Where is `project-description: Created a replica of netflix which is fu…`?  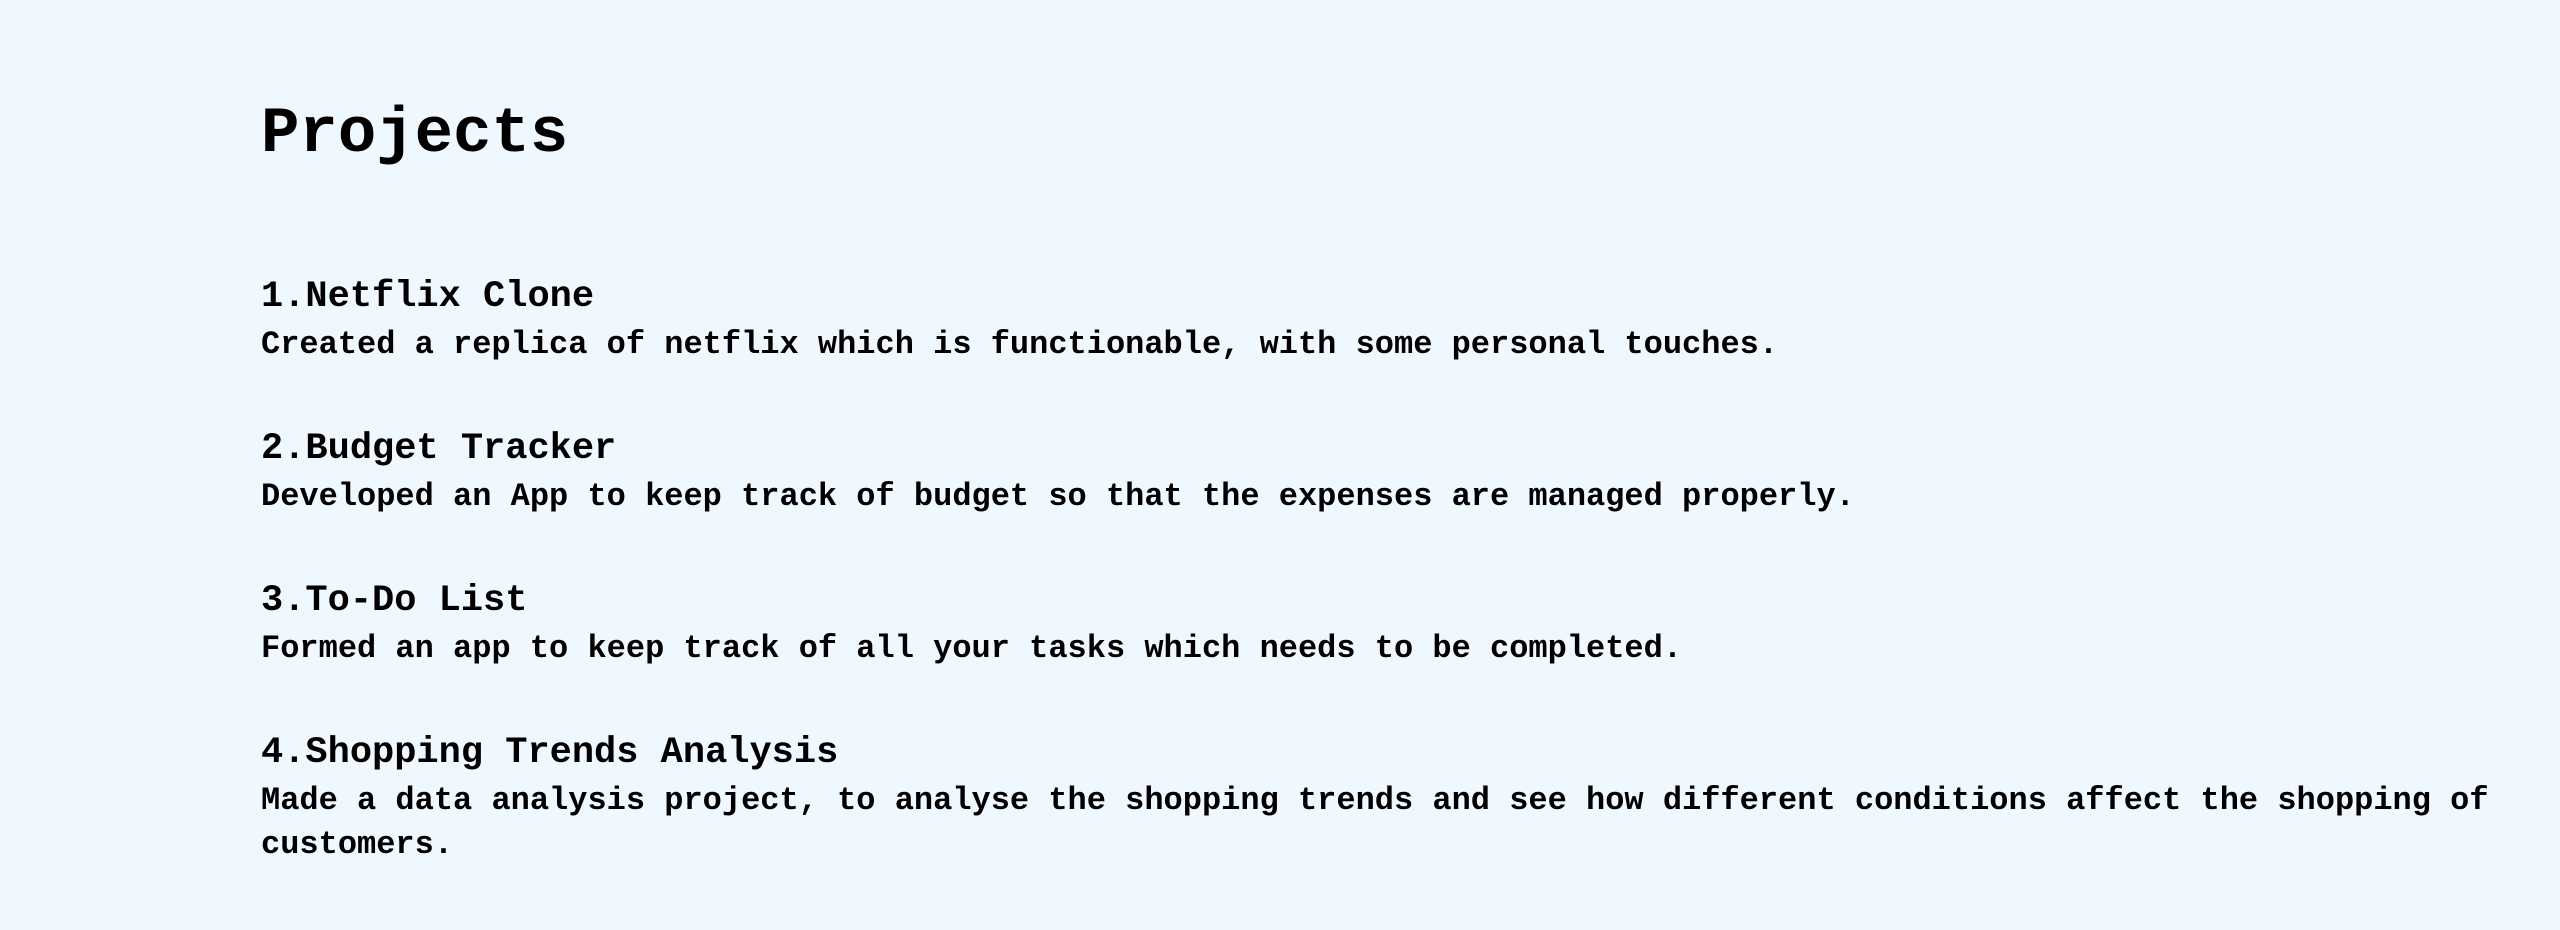 project-description: Created a replica of netflix which is fu… is located at coordinates (1020, 344).